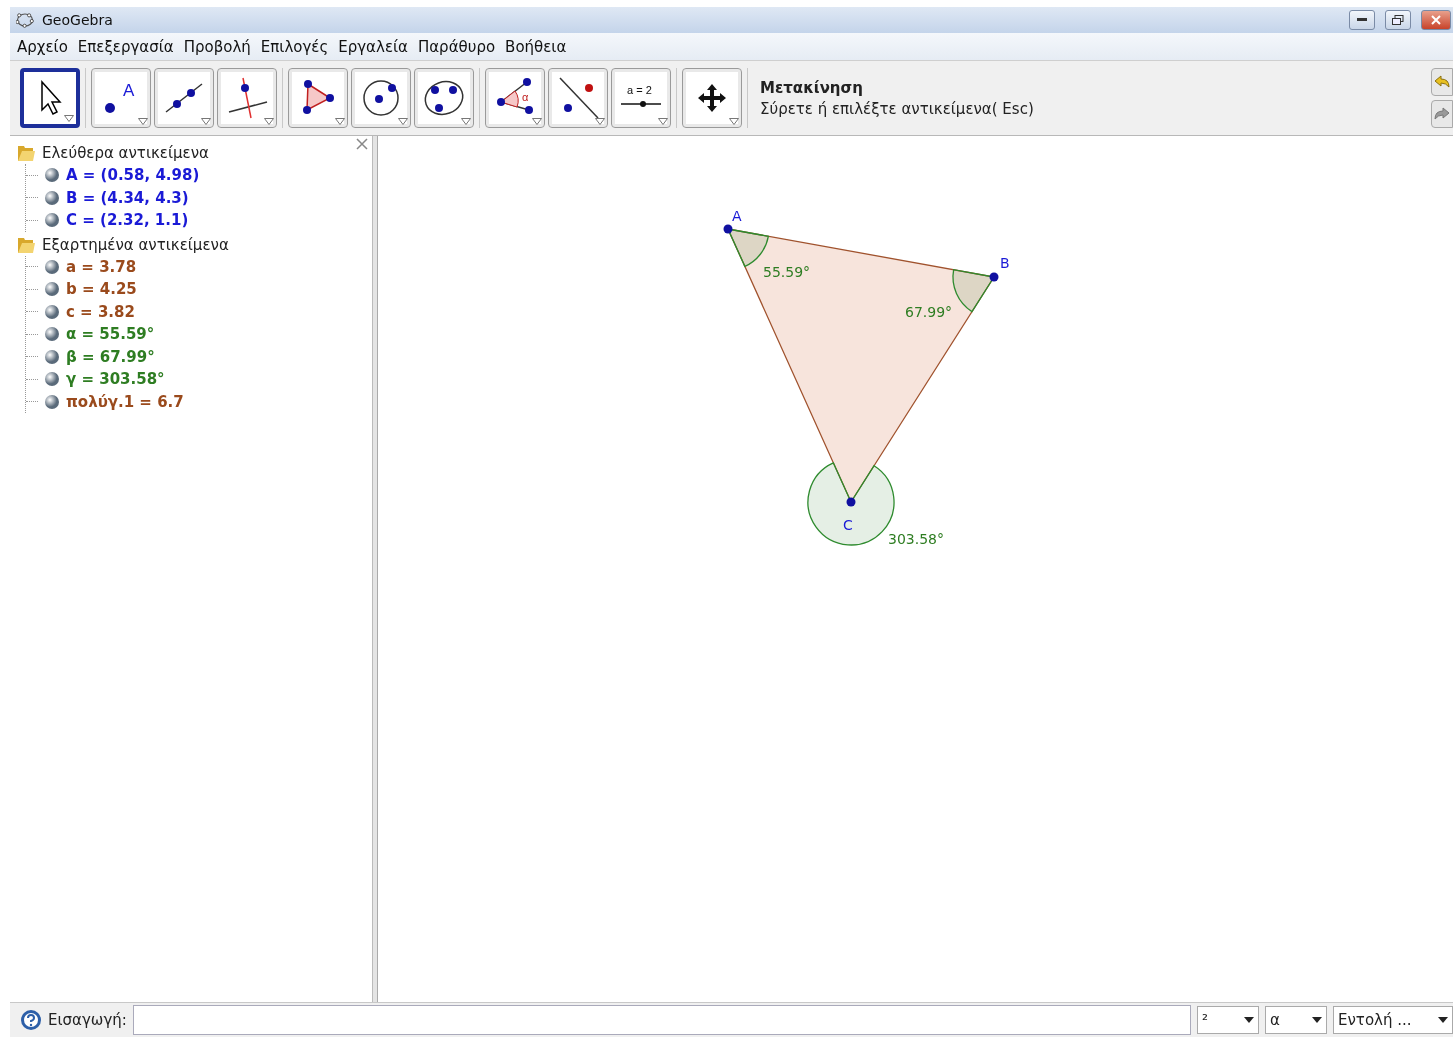  I want to click on tool-name: Μετακίνηση, so click(812, 87).